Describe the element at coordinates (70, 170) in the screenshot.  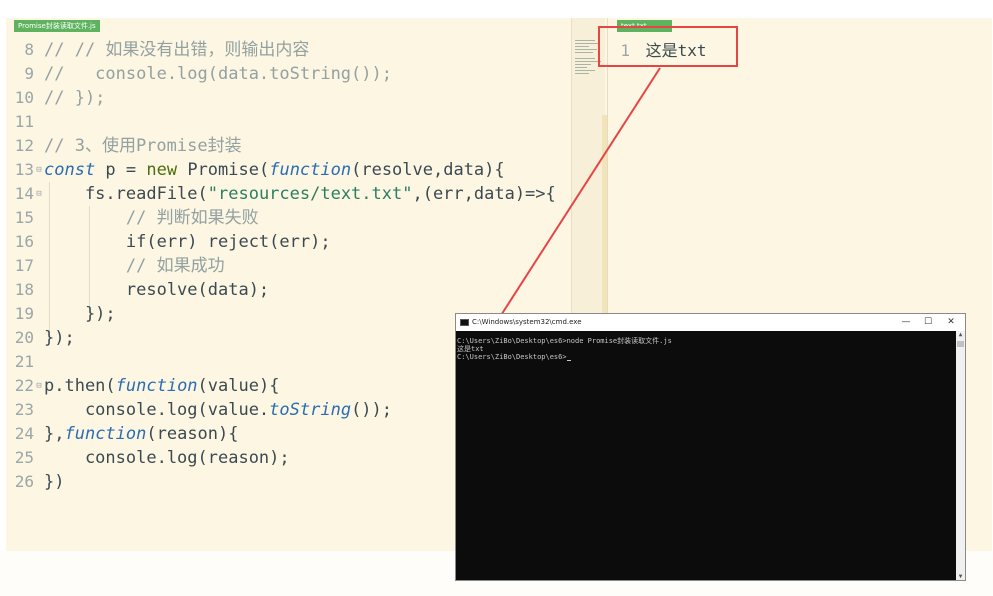
I see `code-token: const` at that location.